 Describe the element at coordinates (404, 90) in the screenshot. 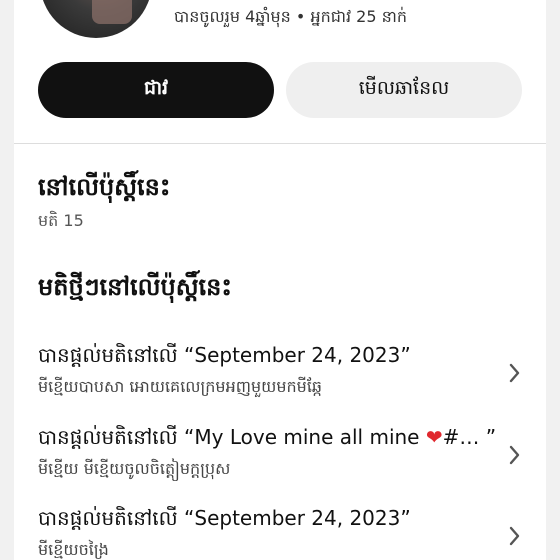

I see `view-channel-button: មើលឆានែល` at that location.